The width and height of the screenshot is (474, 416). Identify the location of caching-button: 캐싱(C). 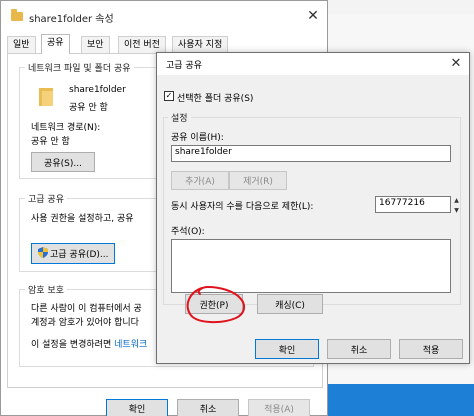
(290, 304).